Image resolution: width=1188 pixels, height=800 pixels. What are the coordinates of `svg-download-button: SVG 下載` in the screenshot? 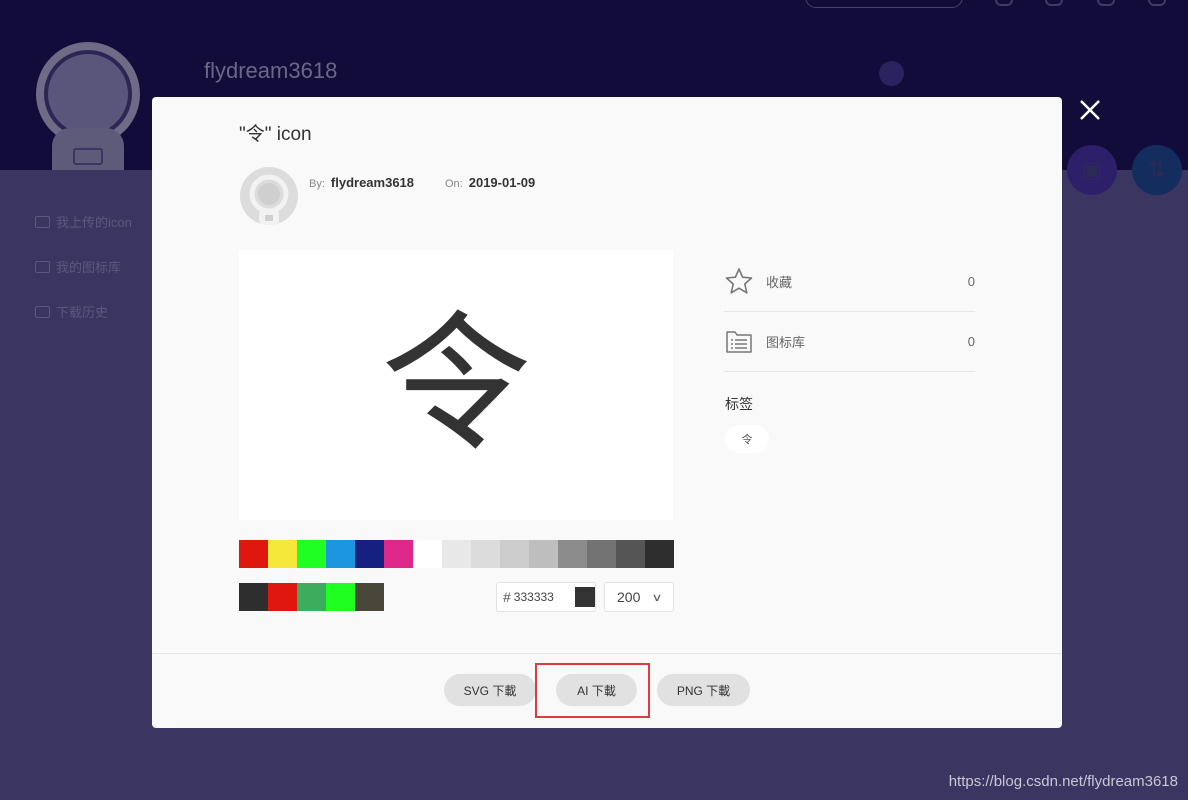 It's located at (490, 690).